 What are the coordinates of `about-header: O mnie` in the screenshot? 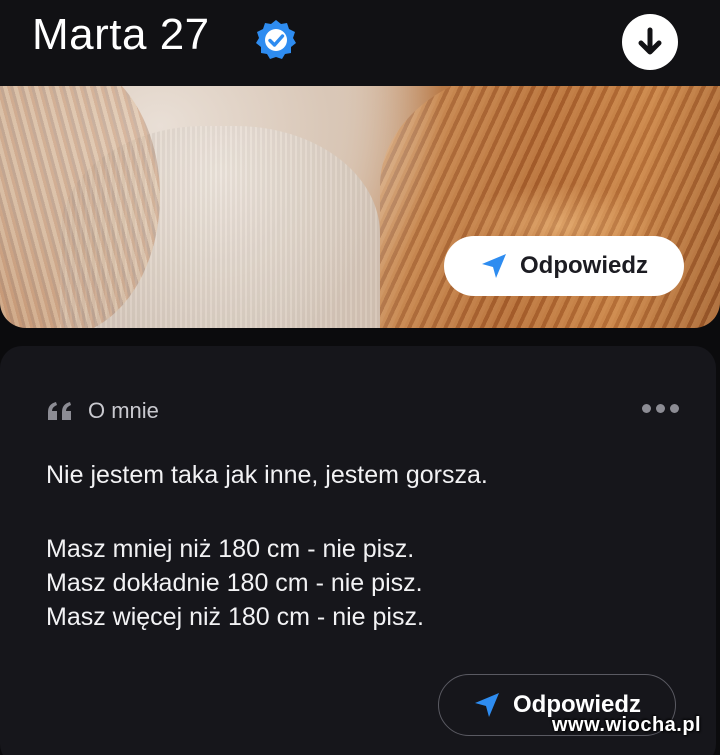 It's located at (102, 411).